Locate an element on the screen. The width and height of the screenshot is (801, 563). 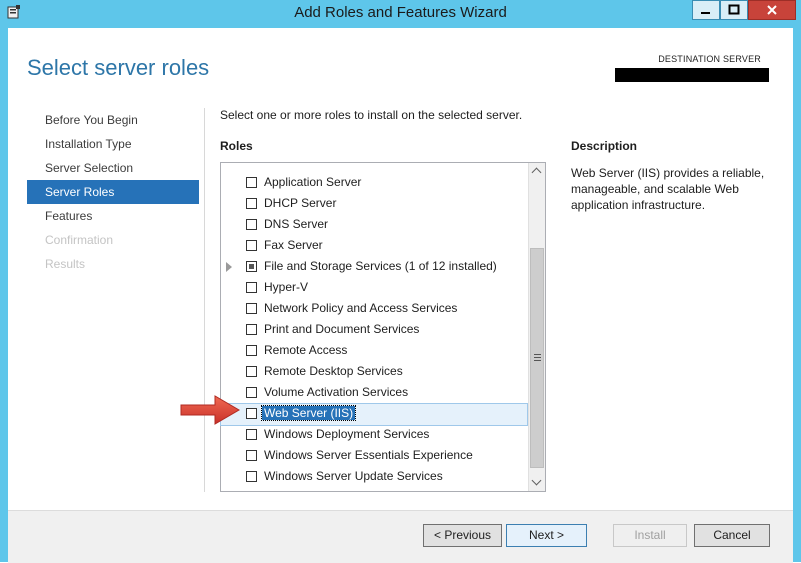
roles-scrollbar is located at coordinates (536, 327).